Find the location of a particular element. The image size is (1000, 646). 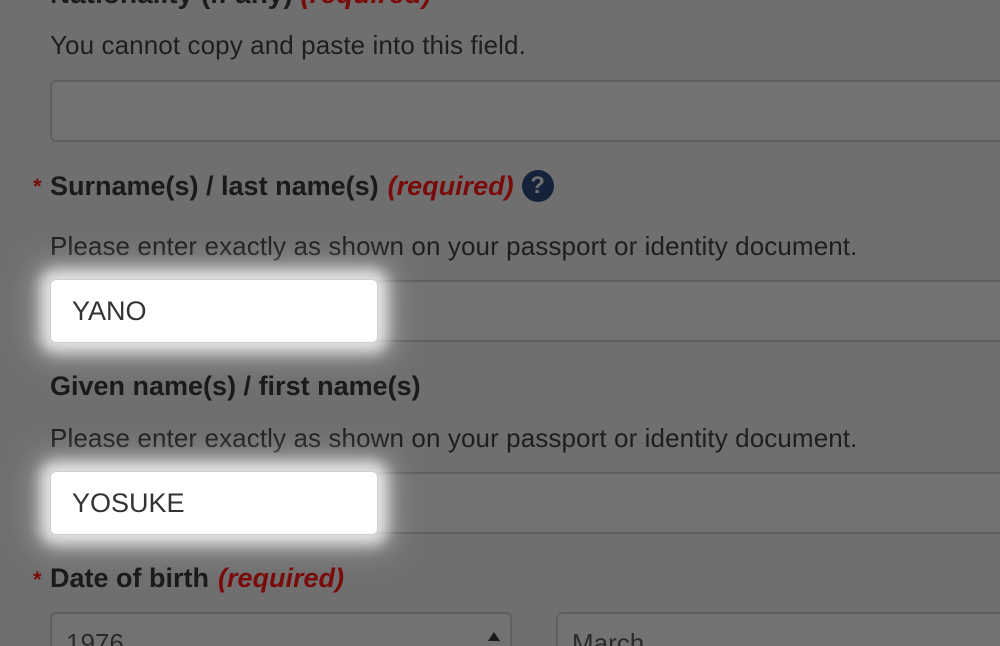

triangle-up-icon is located at coordinates (494, 636).